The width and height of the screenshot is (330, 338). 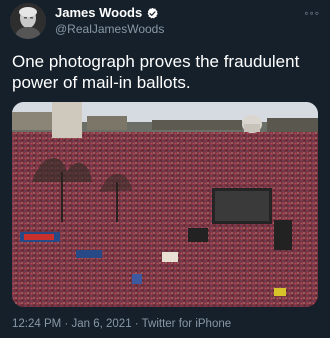 What do you see at coordinates (152, 12) in the screenshot?
I see `verified-badge-icon` at bounding box center [152, 12].